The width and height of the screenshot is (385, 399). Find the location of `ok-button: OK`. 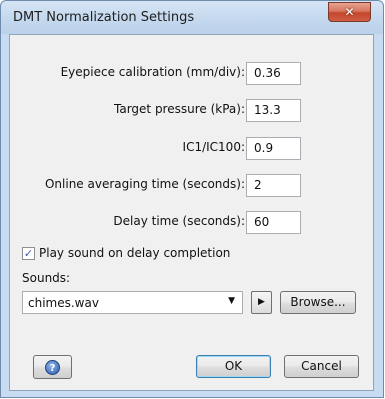

ok-button: OK is located at coordinates (233, 366).